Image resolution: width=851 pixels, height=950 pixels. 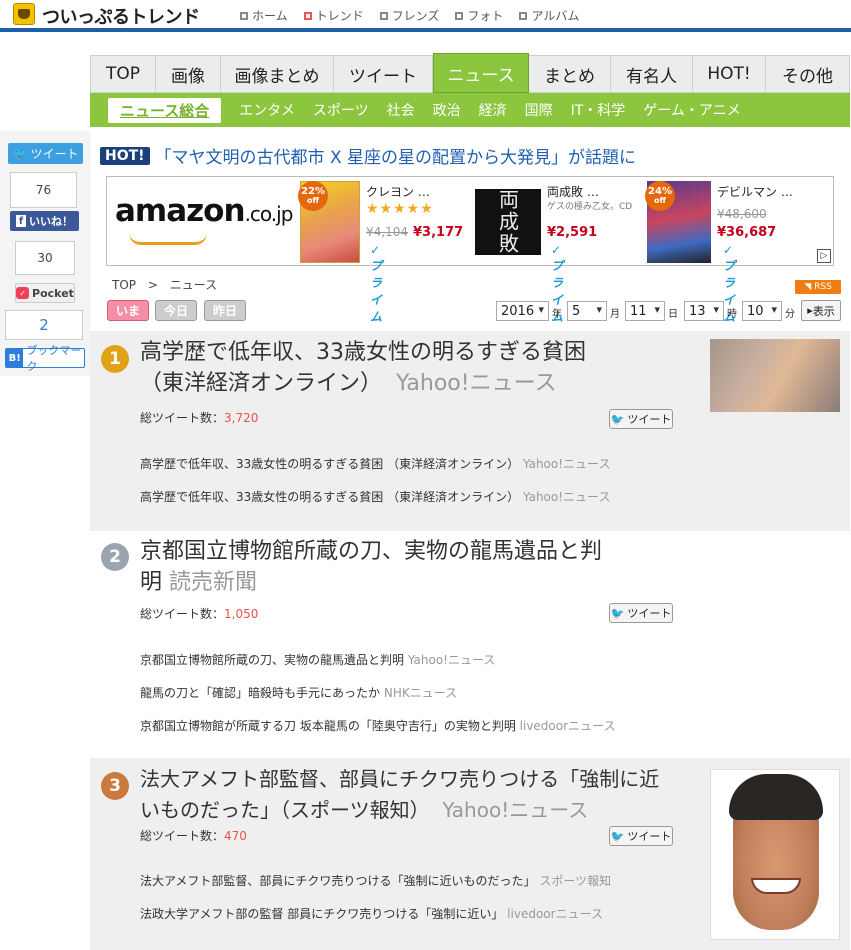 What do you see at coordinates (338, 881) in the screenshot?
I see `related-link-text: 法大アメフト部監督、部員にチクワ売りつける「強制に近いものだった」` at bounding box center [338, 881].